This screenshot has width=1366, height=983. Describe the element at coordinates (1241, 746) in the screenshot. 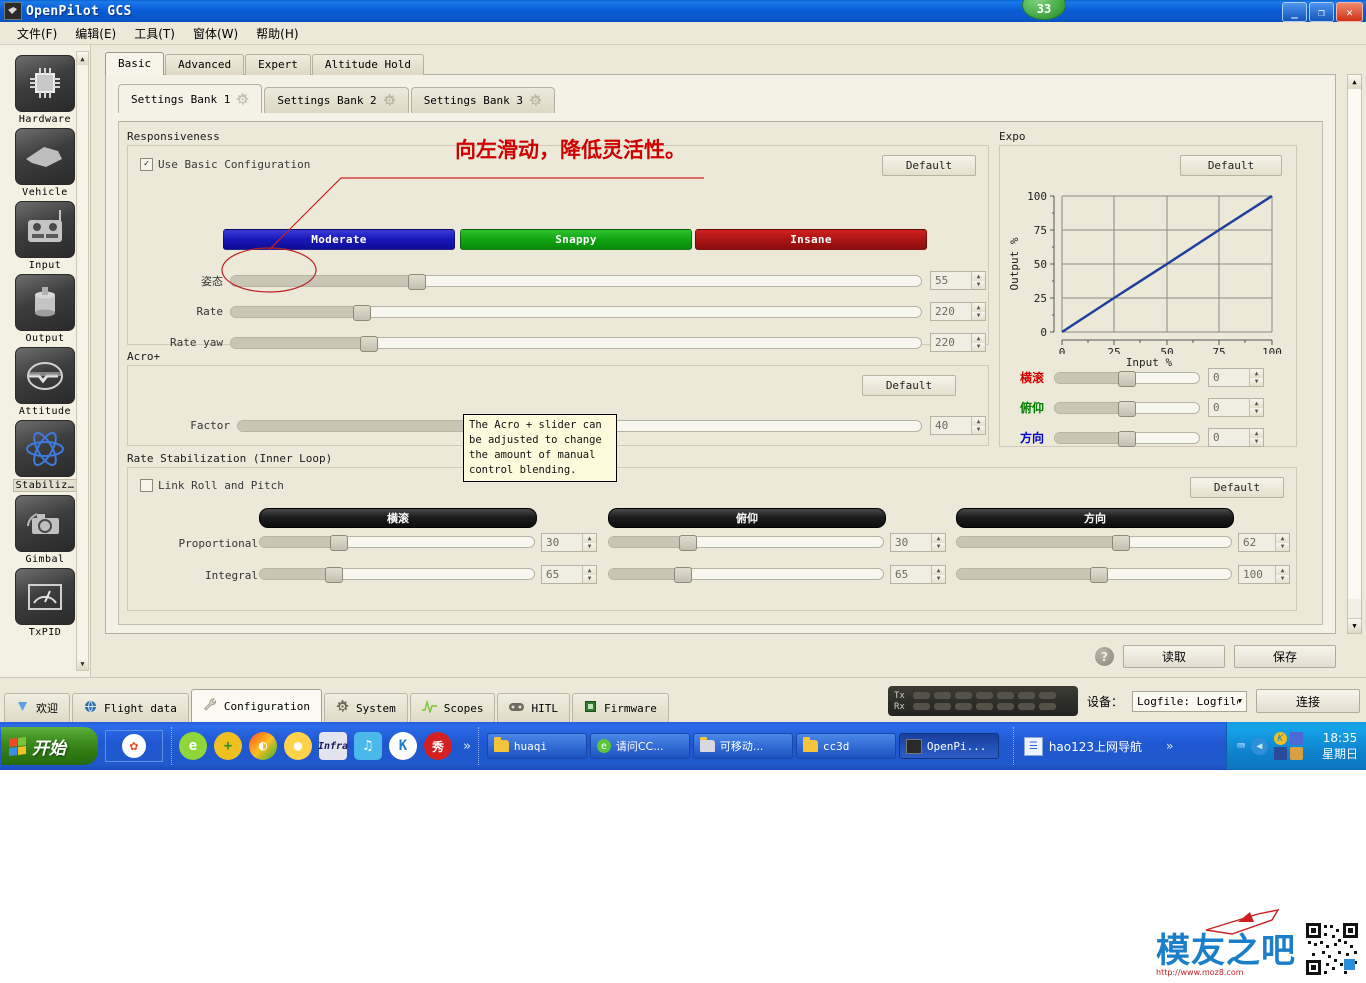

I see `keyboard-icon: ⌨` at that location.